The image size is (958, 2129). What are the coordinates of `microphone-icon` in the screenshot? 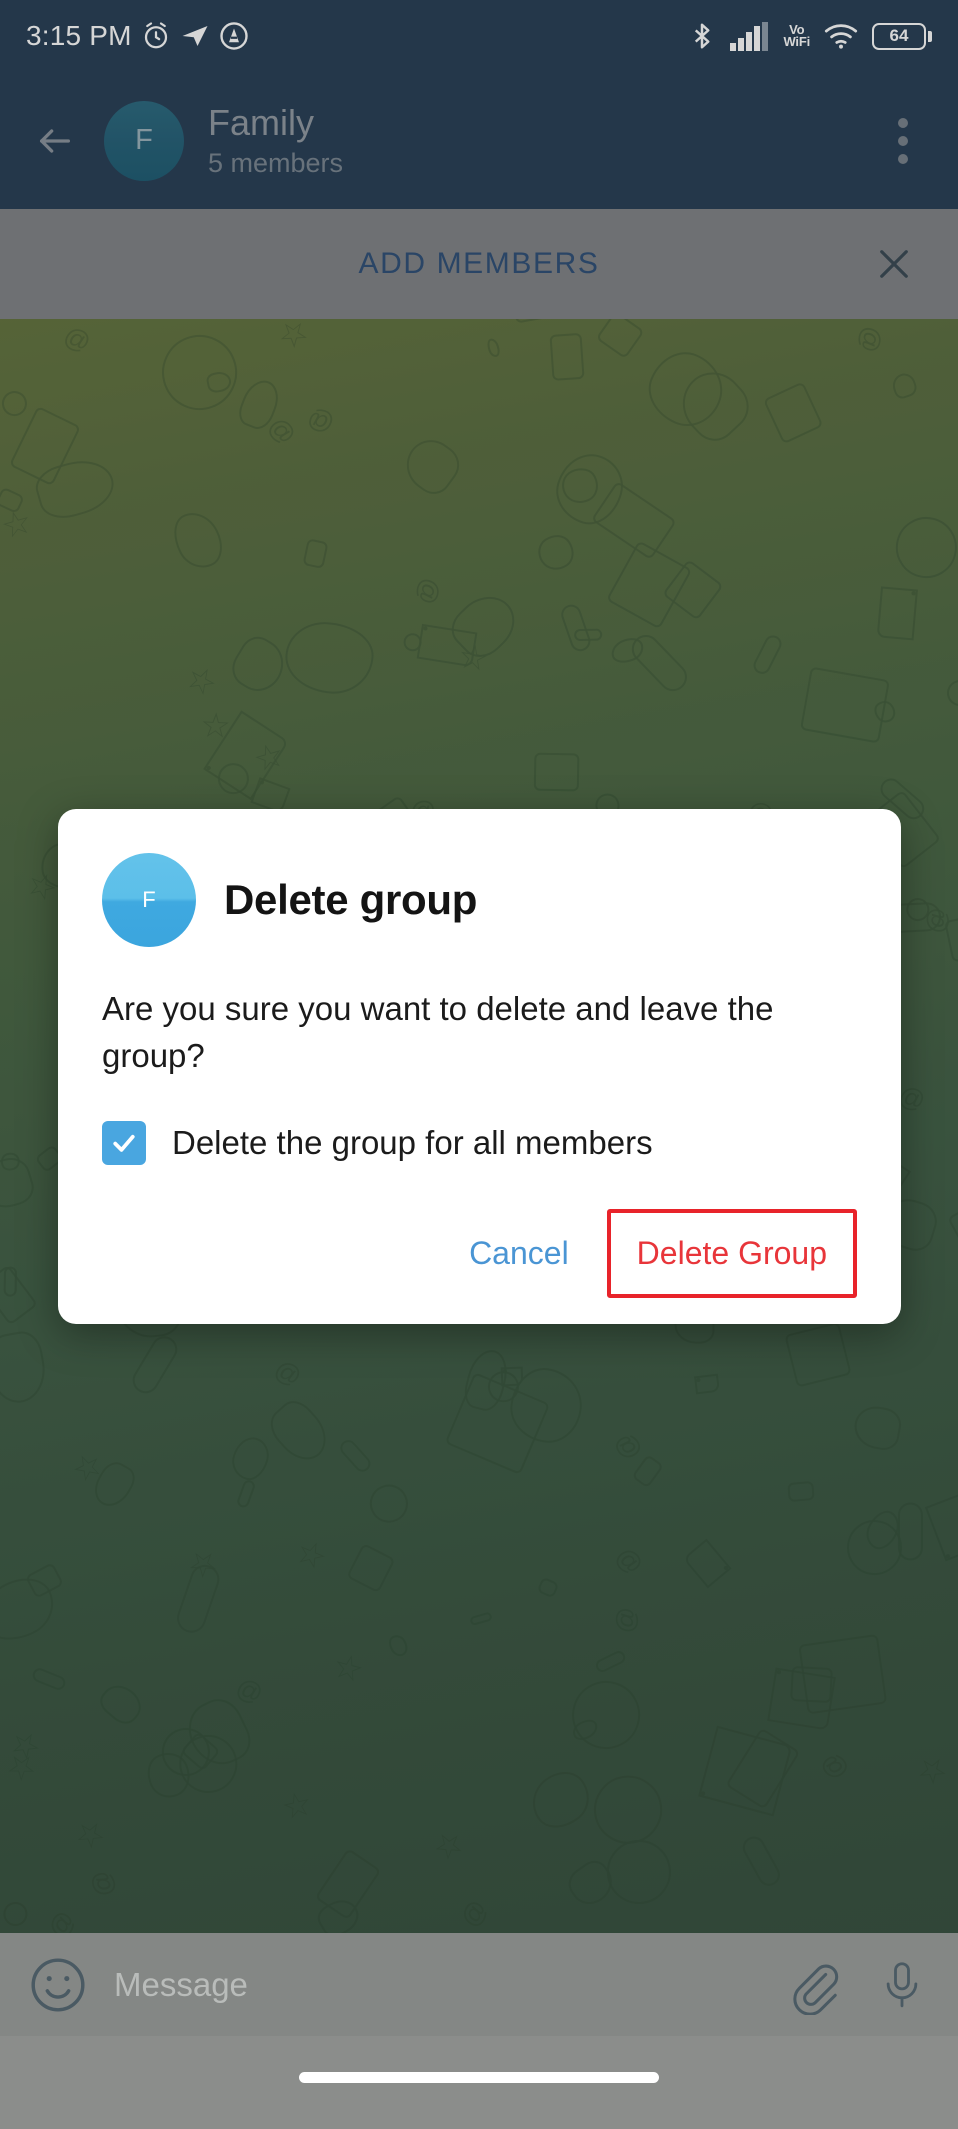 It's located at (904, 1985).